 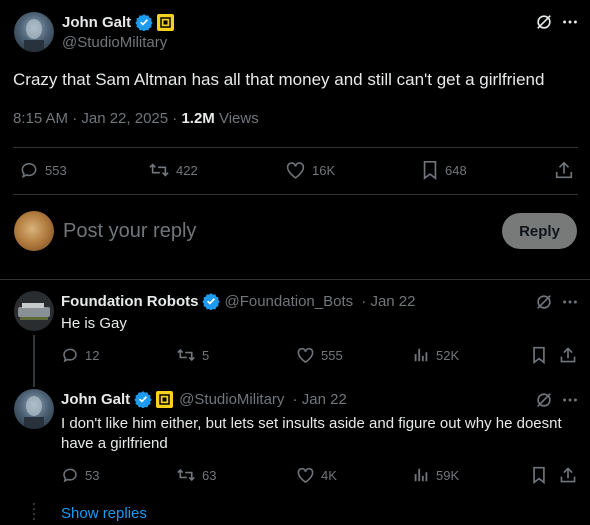 What do you see at coordinates (34, 32) in the screenshot?
I see `author-avatar` at bounding box center [34, 32].